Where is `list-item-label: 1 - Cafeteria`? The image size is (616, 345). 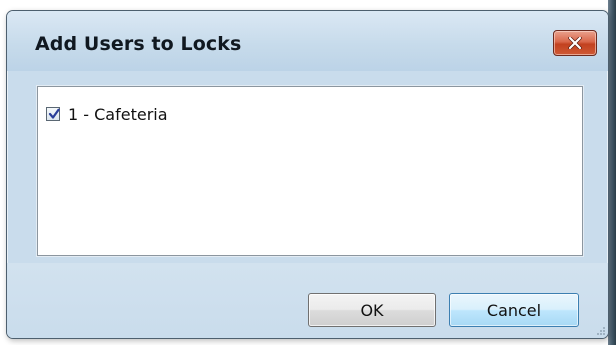
list-item-label: 1 - Cafeteria is located at coordinates (118, 114).